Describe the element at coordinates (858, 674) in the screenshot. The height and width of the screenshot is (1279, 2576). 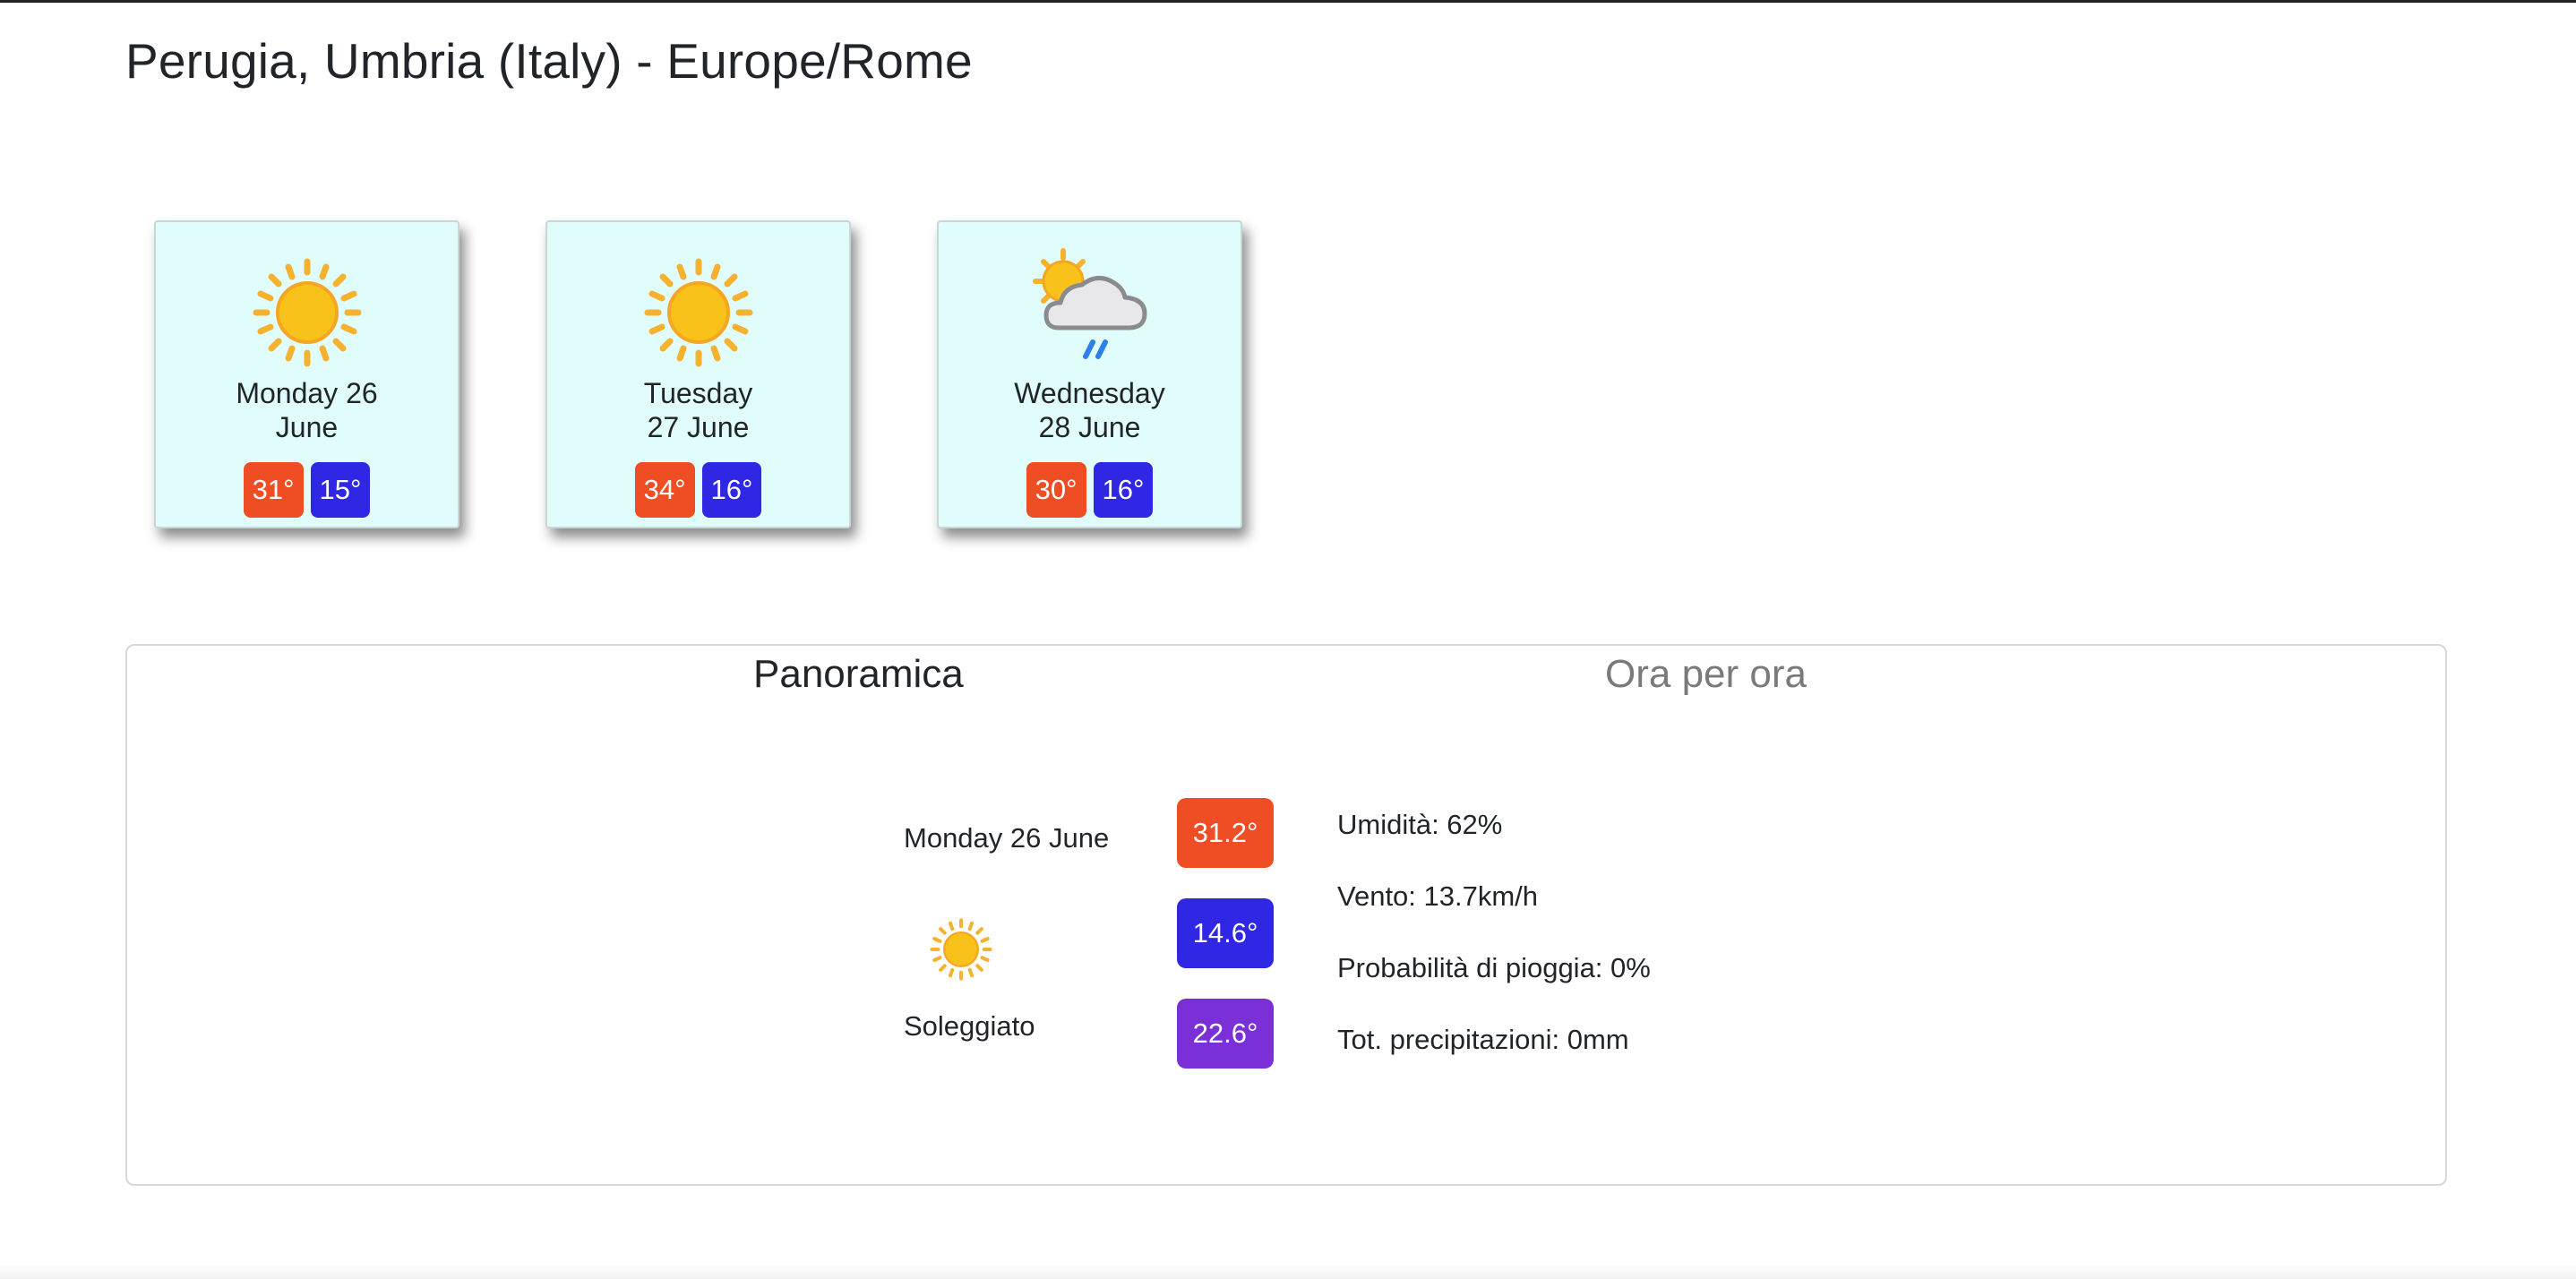
I see `tab-overview: Panoramica` at that location.